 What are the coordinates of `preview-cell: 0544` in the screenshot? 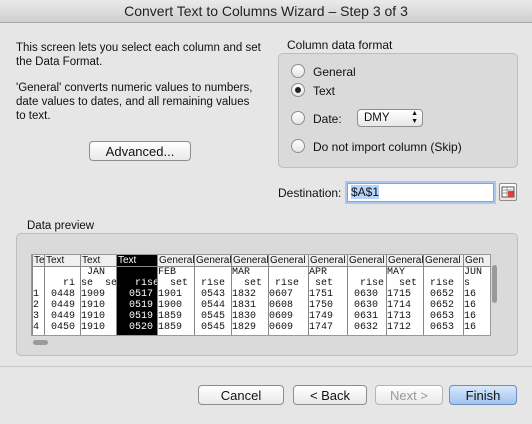 It's located at (210, 305).